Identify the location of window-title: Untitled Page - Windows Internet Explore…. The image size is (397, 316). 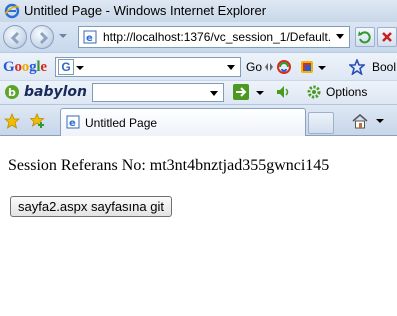
(145, 10).